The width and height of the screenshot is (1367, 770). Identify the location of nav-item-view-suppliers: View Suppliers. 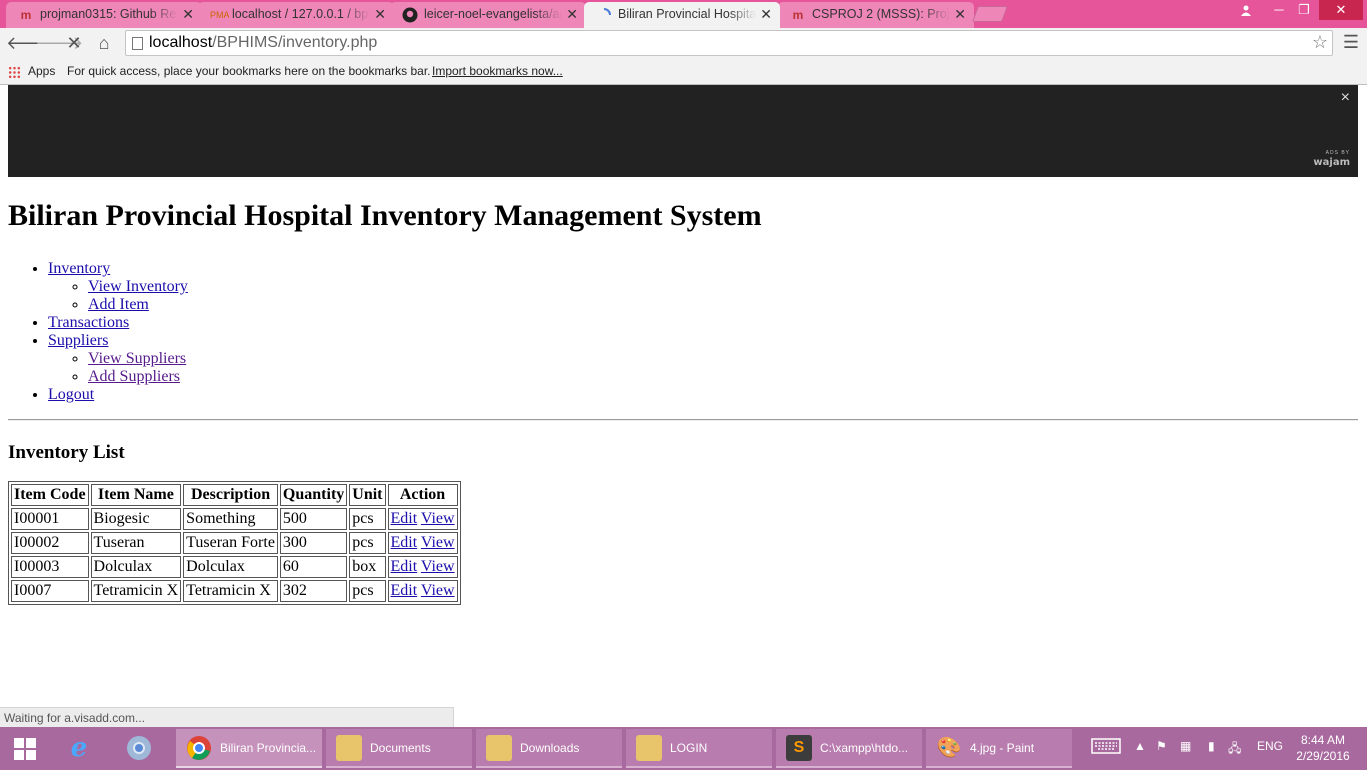
(723, 359).